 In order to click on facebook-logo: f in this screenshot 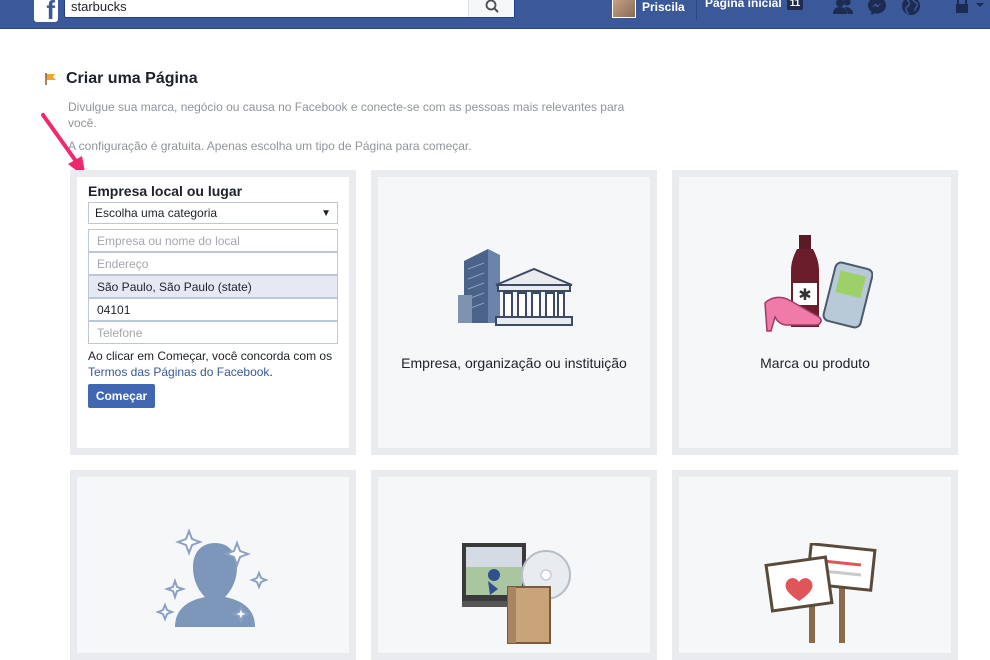, I will do `click(46, 11)`.